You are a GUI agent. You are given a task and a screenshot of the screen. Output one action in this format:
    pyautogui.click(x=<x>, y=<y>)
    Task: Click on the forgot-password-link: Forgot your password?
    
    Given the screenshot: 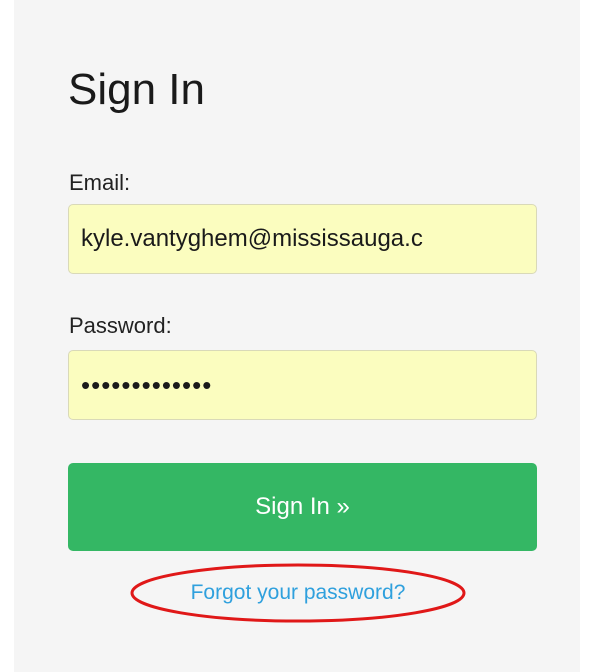 What is the action you would take?
    pyautogui.click(x=298, y=593)
    